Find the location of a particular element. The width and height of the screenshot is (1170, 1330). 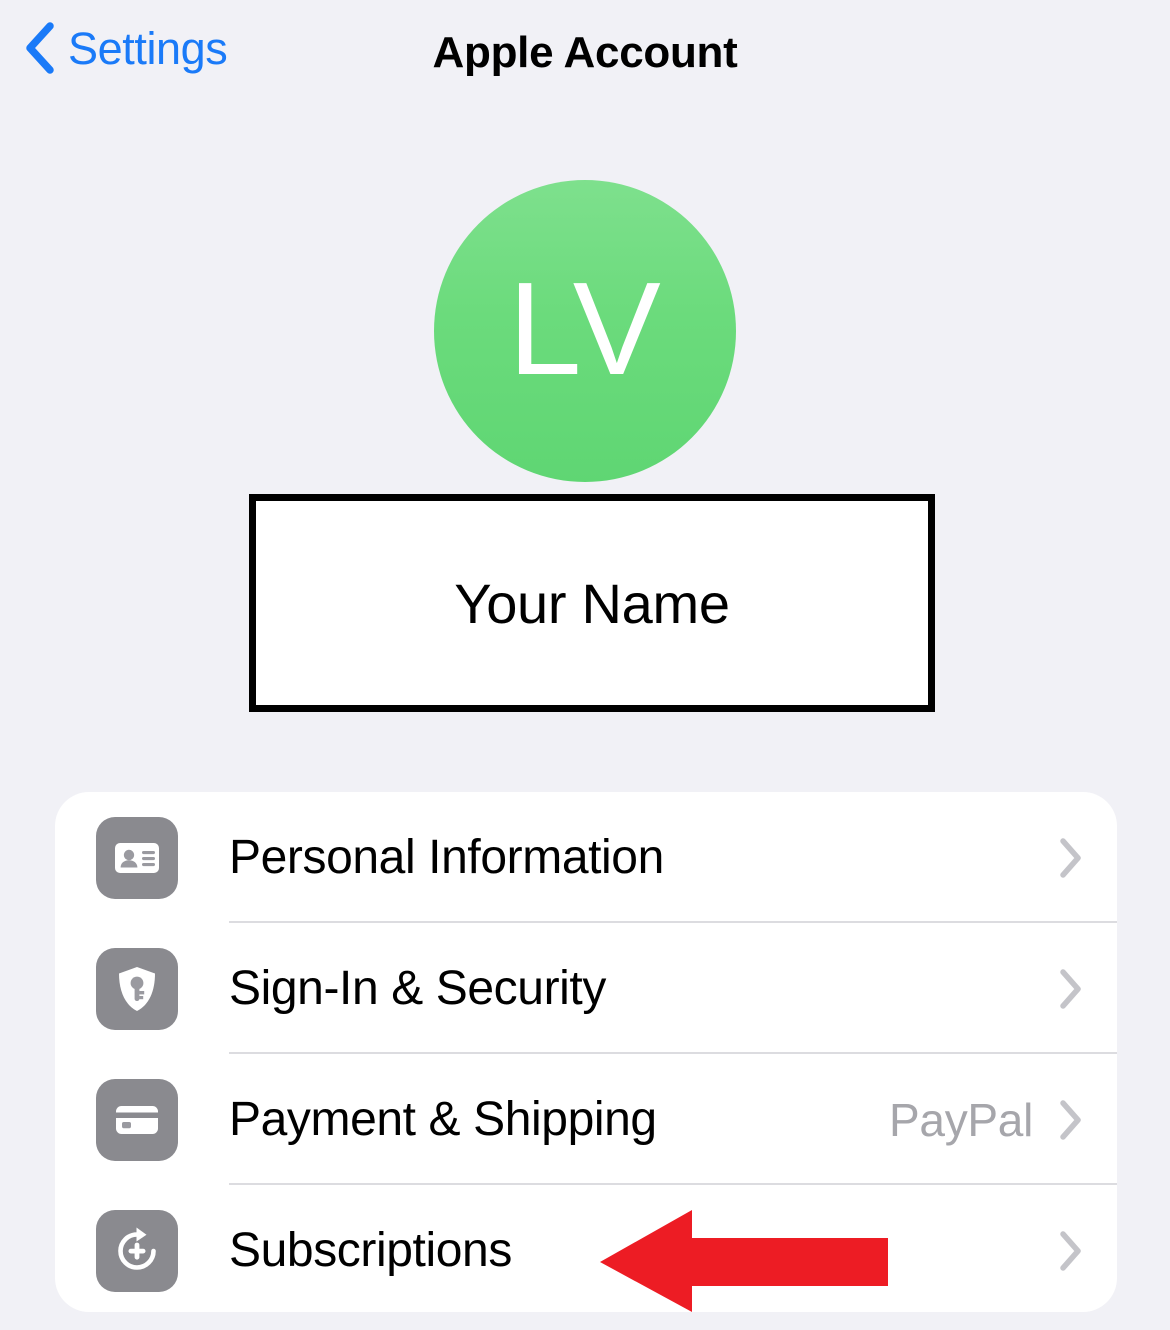

list-item-label: Payment & Shipping is located at coordinates (443, 1119).